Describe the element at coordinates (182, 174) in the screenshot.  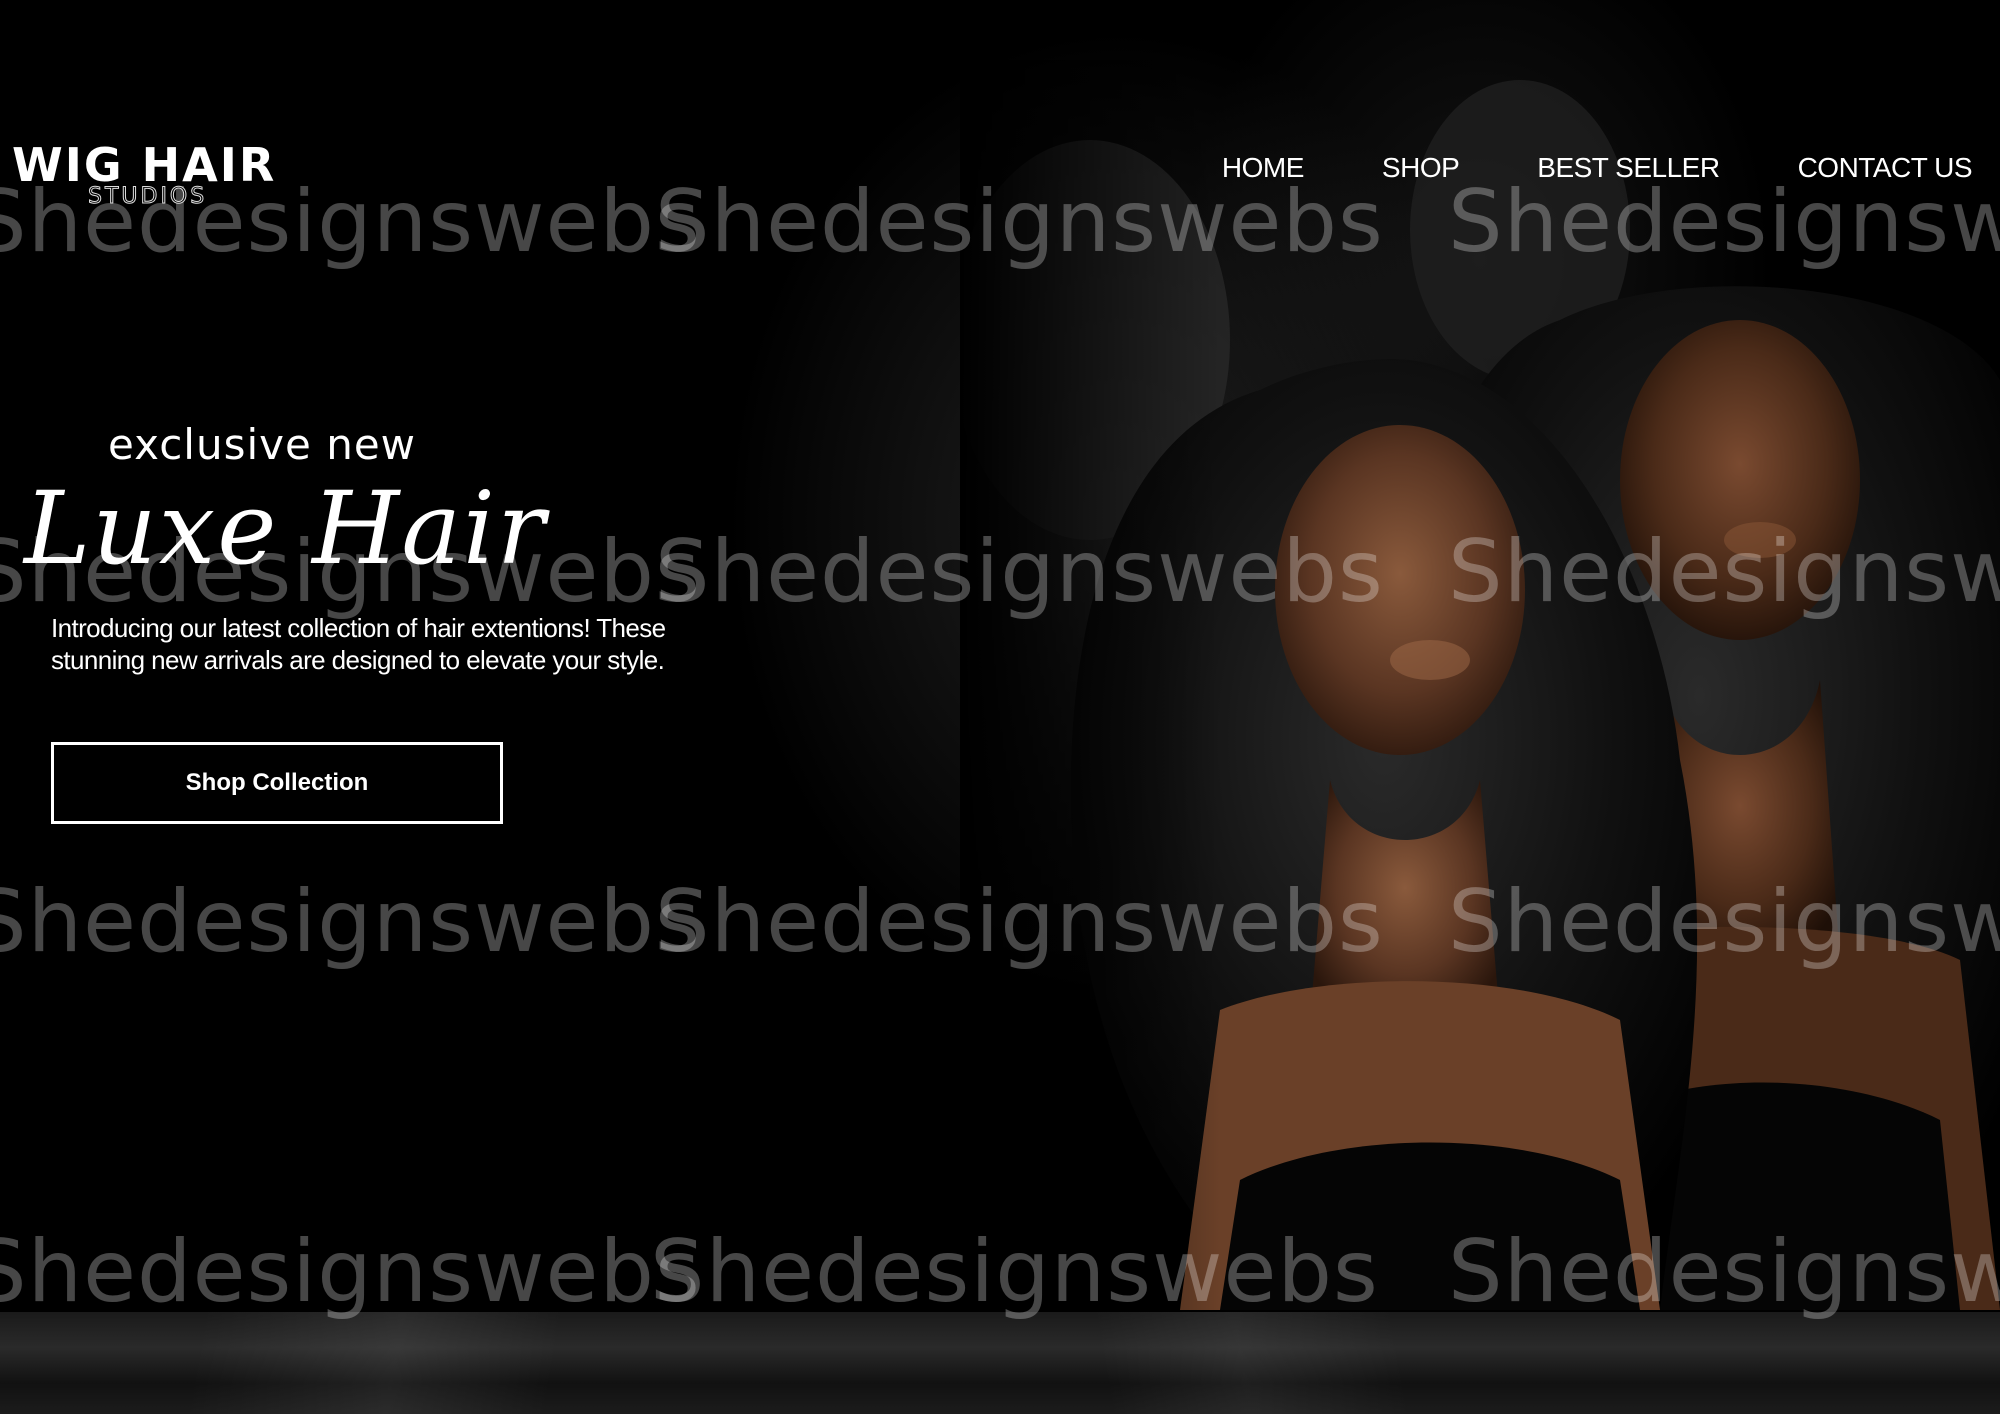
I see `site-logo: WIG HAIR STUDIOS` at that location.